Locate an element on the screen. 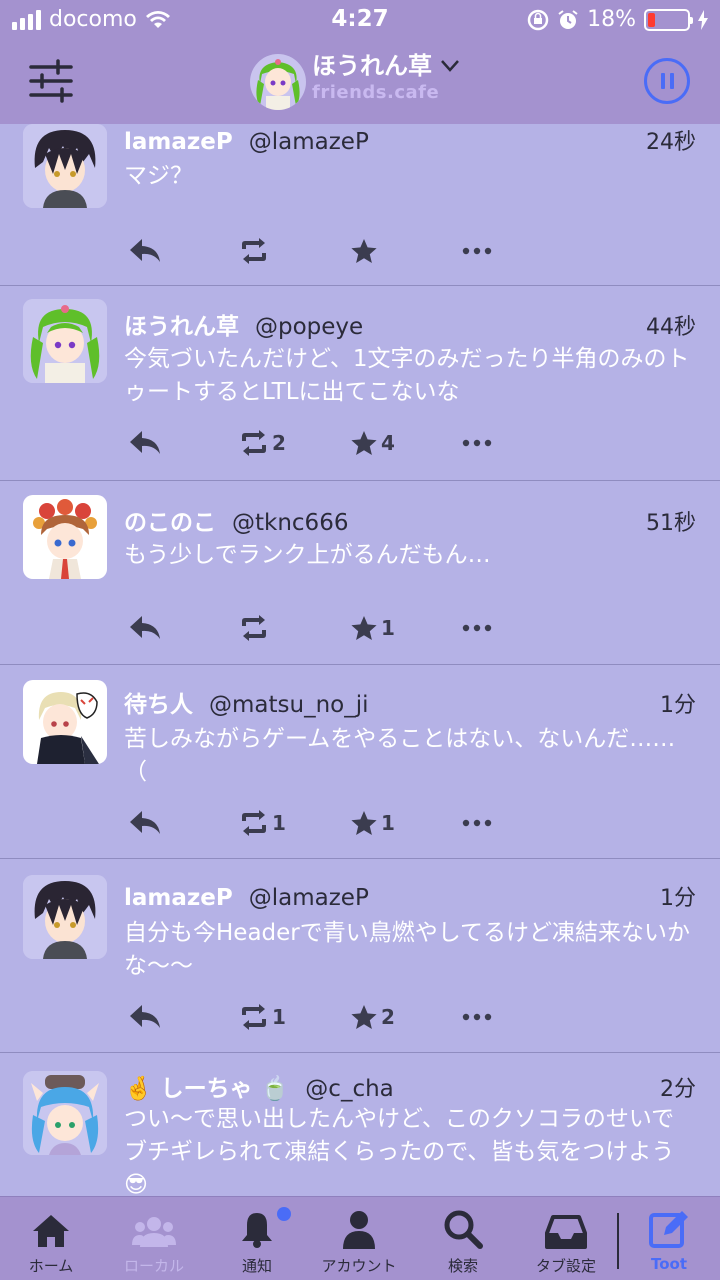 Image resolution: width=720 pixels, height=1280 pixels. account-handle: @matsu_no_ji is located at coordinates (289, 705).